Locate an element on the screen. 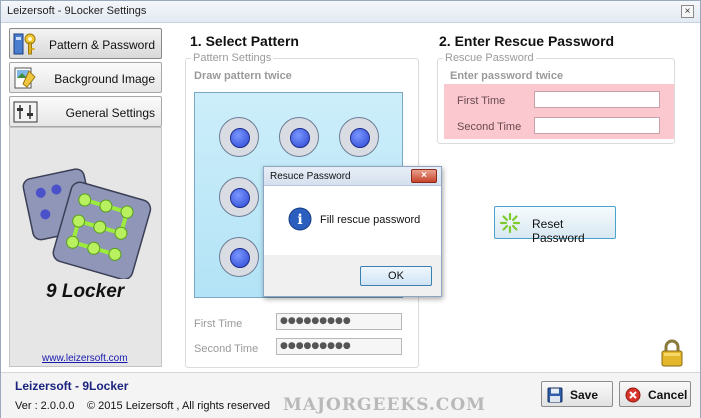 This screenshot has height=418, width=701. title-bar: Leizersoft - 9Locker Settings × is located at coordinates (350, 12).